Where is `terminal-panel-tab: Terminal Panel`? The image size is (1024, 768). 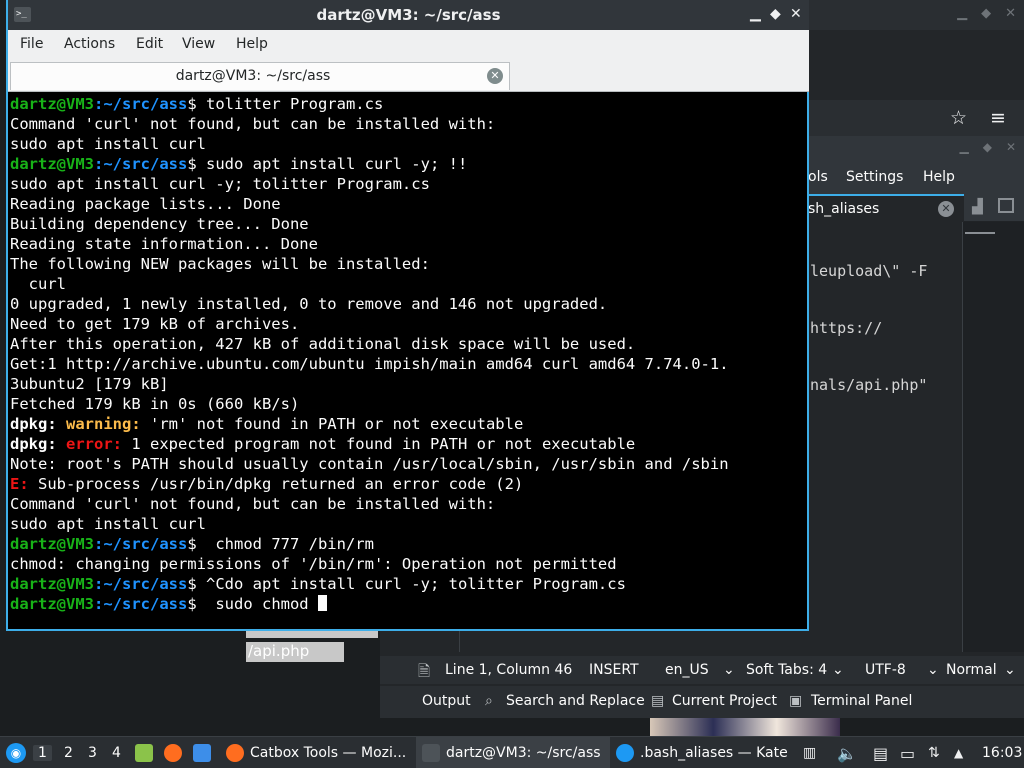 terminal-panel-tab: Terminal Panel is located at coordinates (861, 701).